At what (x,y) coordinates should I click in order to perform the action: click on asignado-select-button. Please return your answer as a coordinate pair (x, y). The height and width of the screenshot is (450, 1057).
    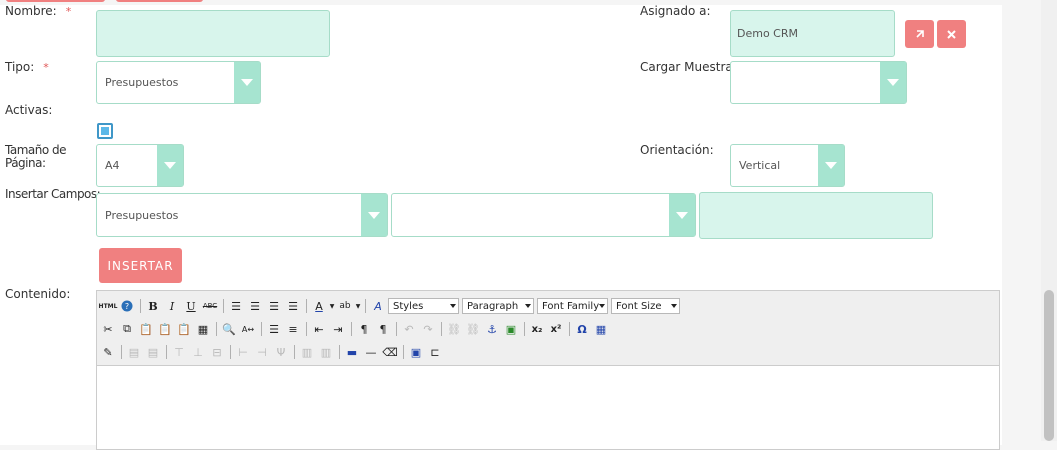
    Looking at the image, I should click on (919, 34).